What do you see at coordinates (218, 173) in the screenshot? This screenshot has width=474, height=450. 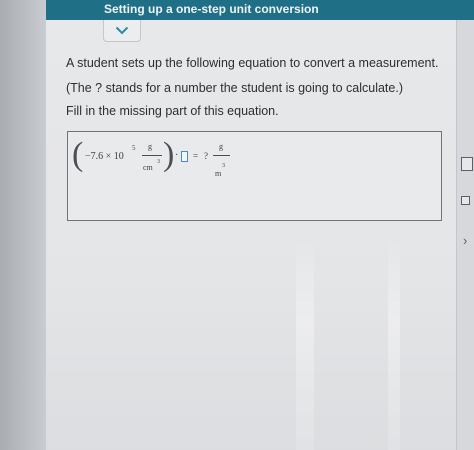 I see `right-unit-denominator: m` at bounding box center [218, 173].